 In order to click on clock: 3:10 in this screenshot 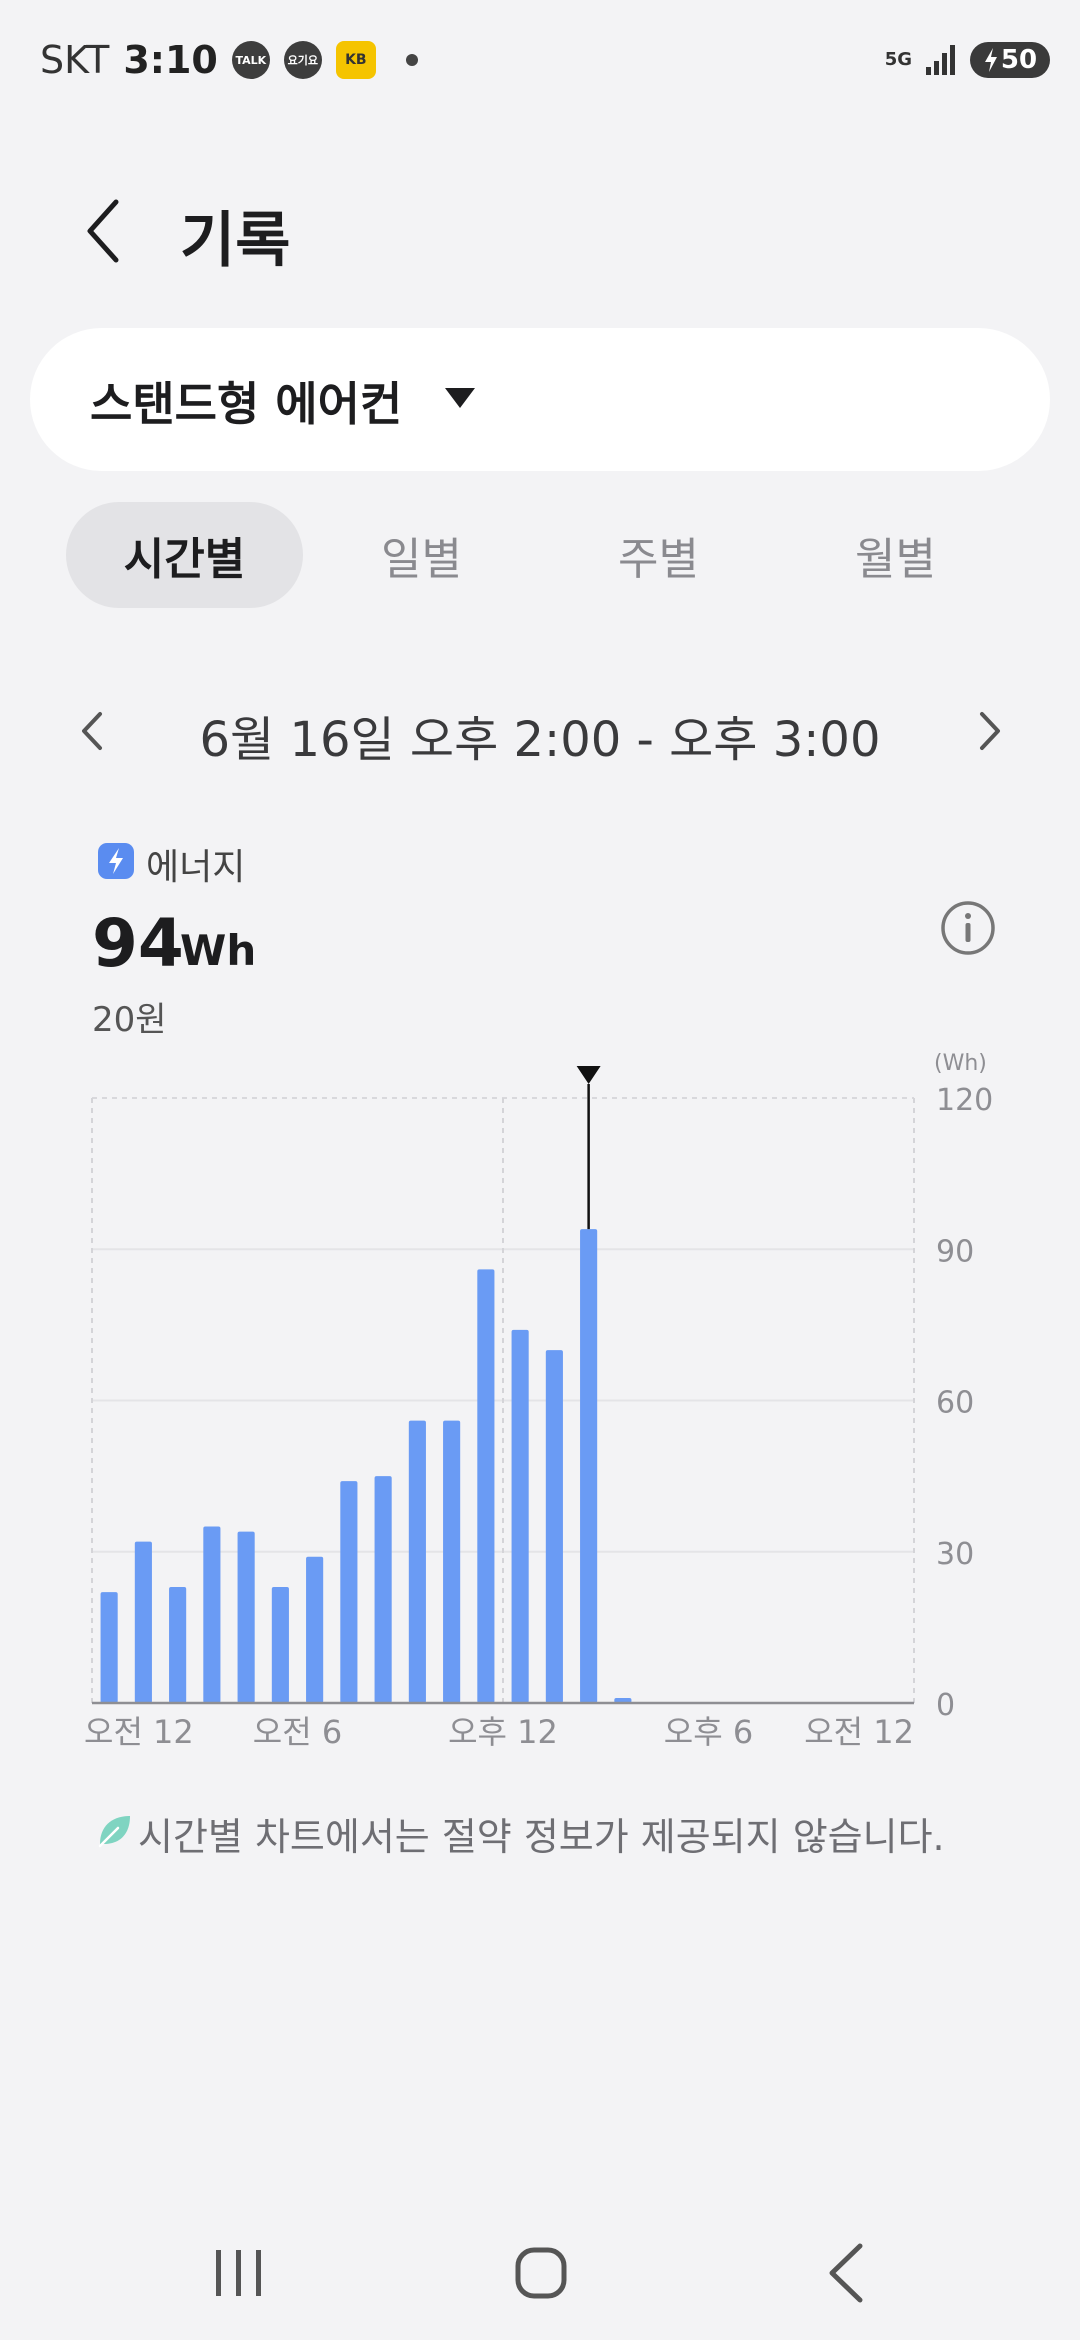, I will do `click(170, 60)`.